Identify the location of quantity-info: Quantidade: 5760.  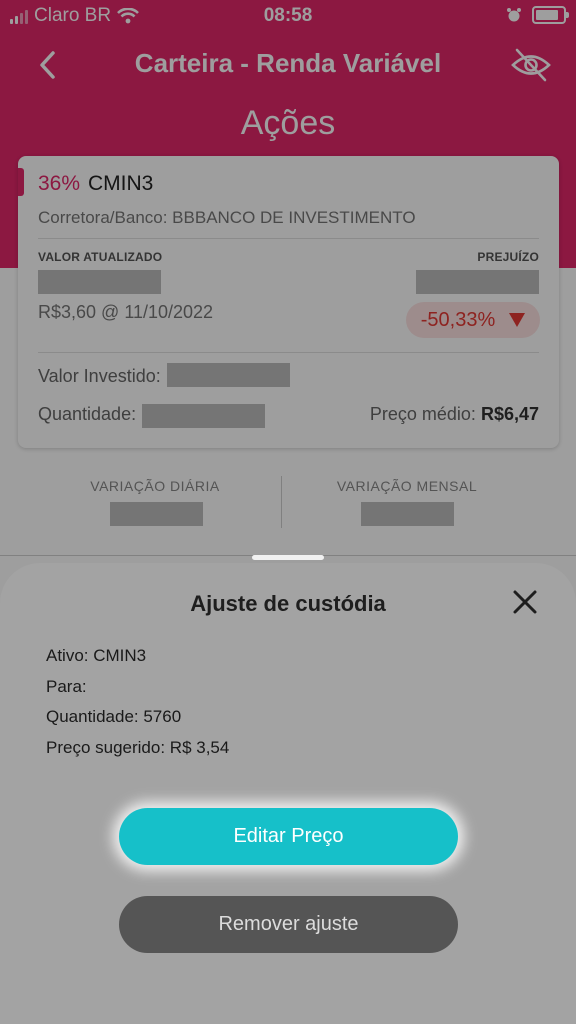
(114, 716).